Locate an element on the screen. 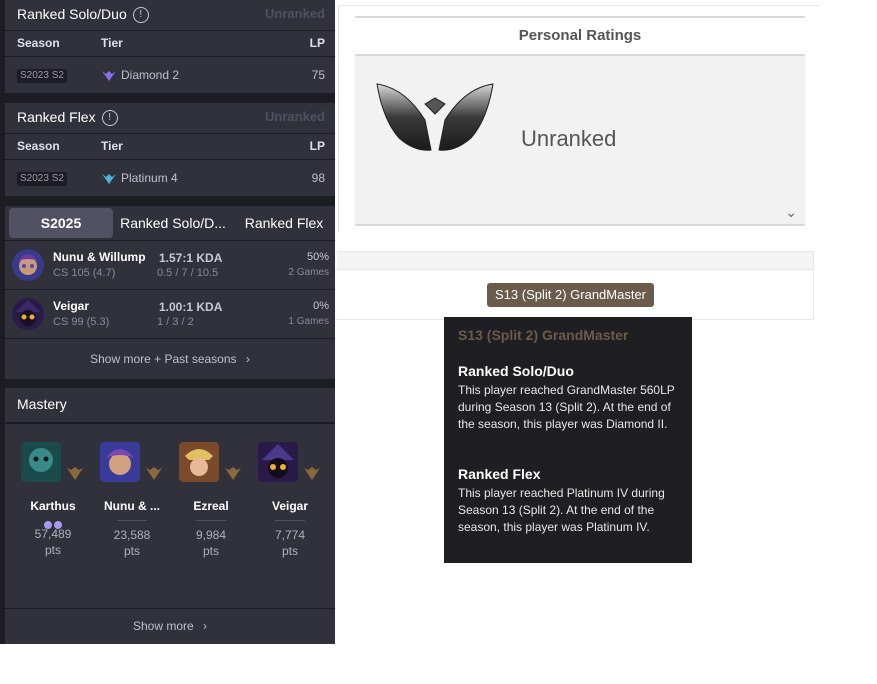 This screenshot has width=877, height=684. mastery-champion: Karthus 57,489 pts is located at coordinates (53, 490).